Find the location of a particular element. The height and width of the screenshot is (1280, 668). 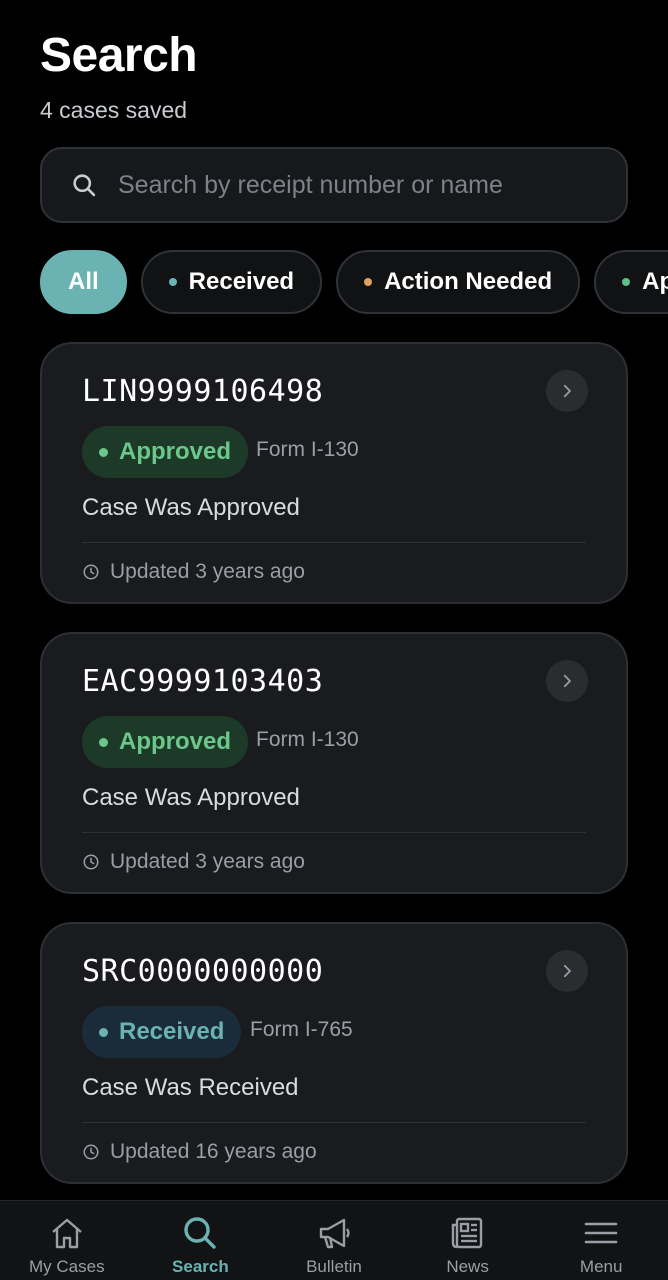

case-description: Case Was Received is located at coordinates (190, 1087).